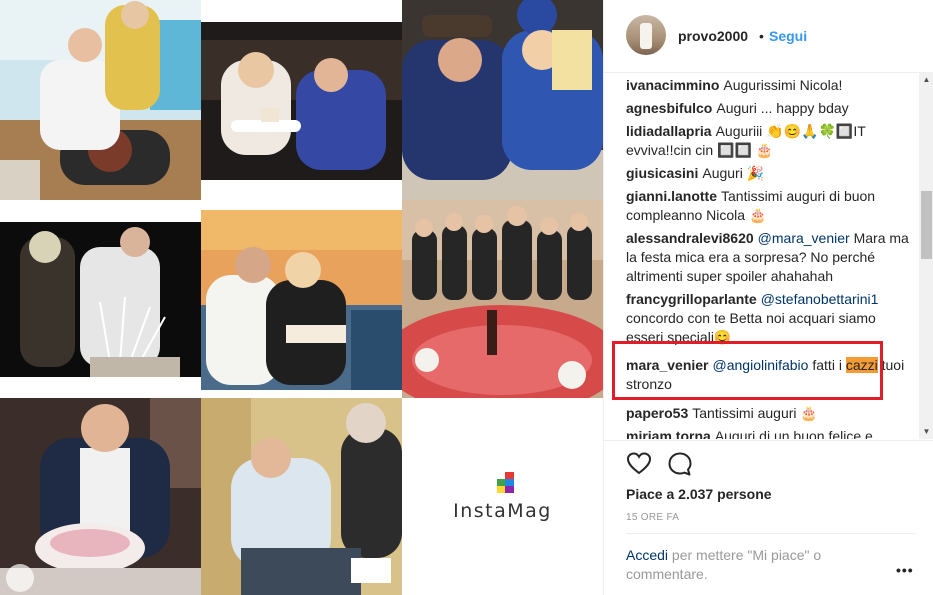  What do you see at coordinates (905, 570) in the screenshot?
I see `more-options-button: •••` at bounding box center [905, 570].